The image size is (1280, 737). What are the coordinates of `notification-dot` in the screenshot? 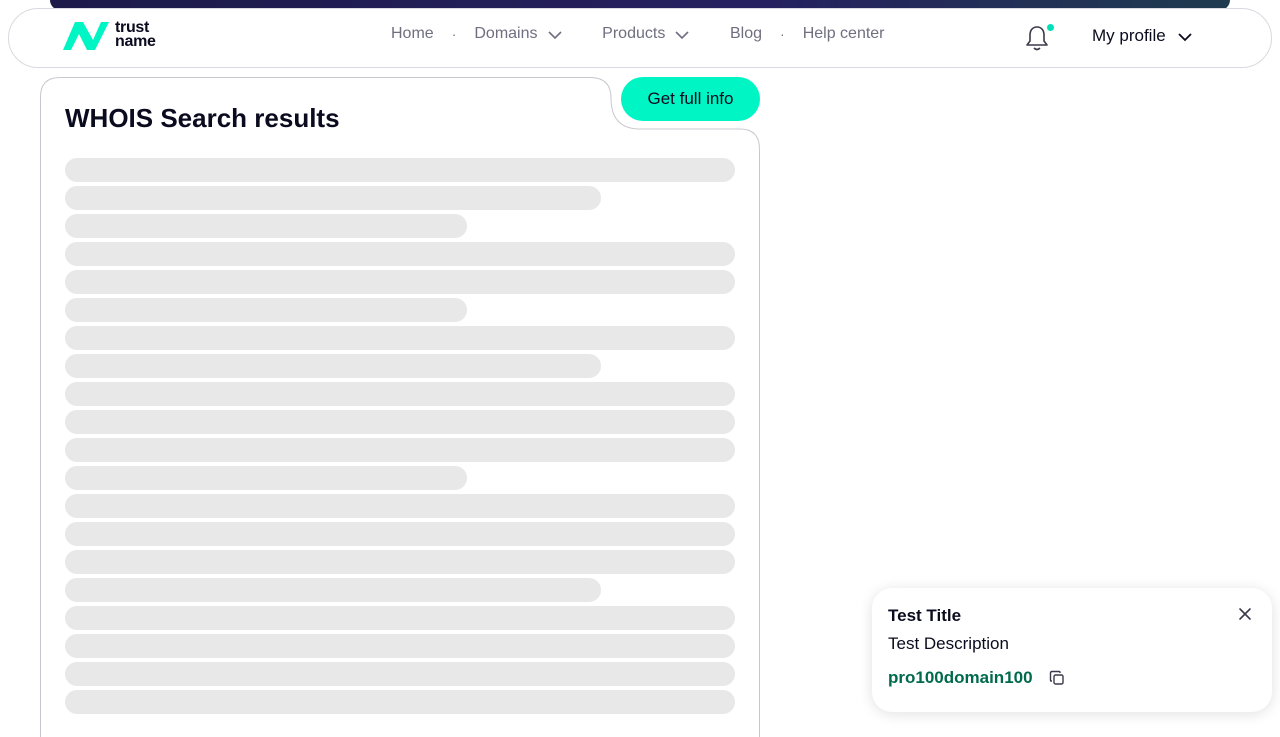 It's located at (1050, 27).